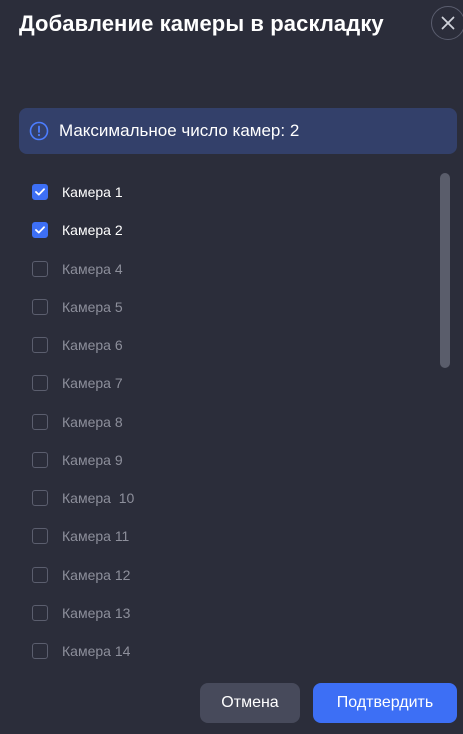 This screenshot has height=734, width=463. I want to click on camera-list-item: Камера 7, so click(77, 383).